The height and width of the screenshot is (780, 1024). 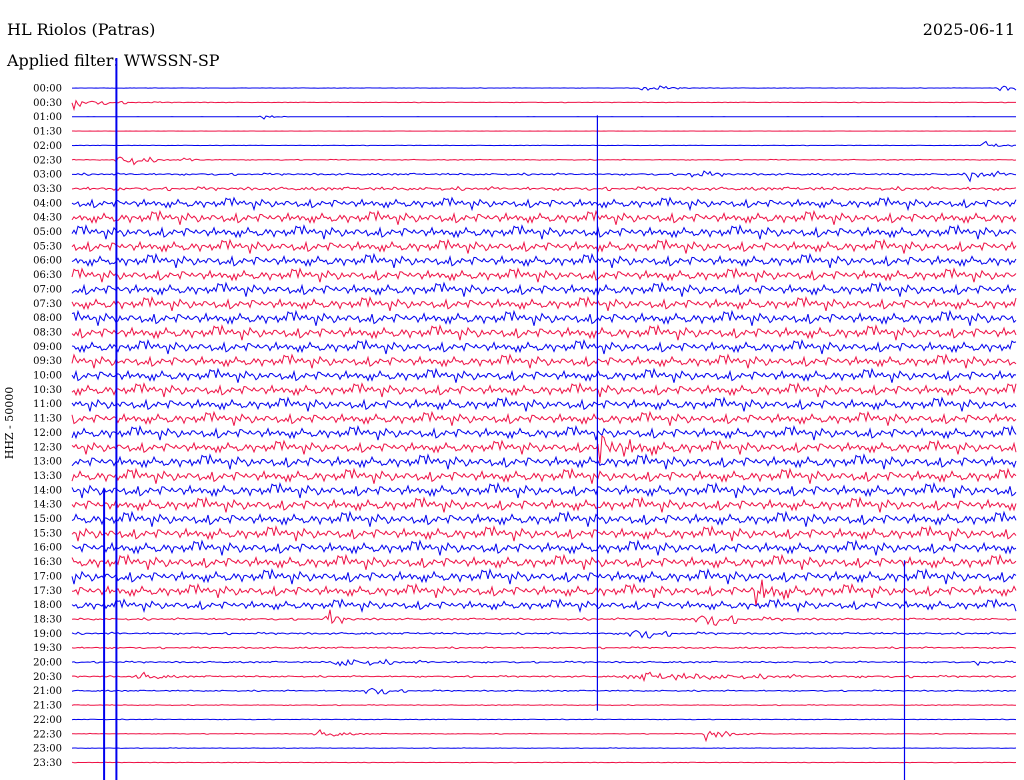 I want to click on row-time-label: 05:00, so click(x=47, y=232).